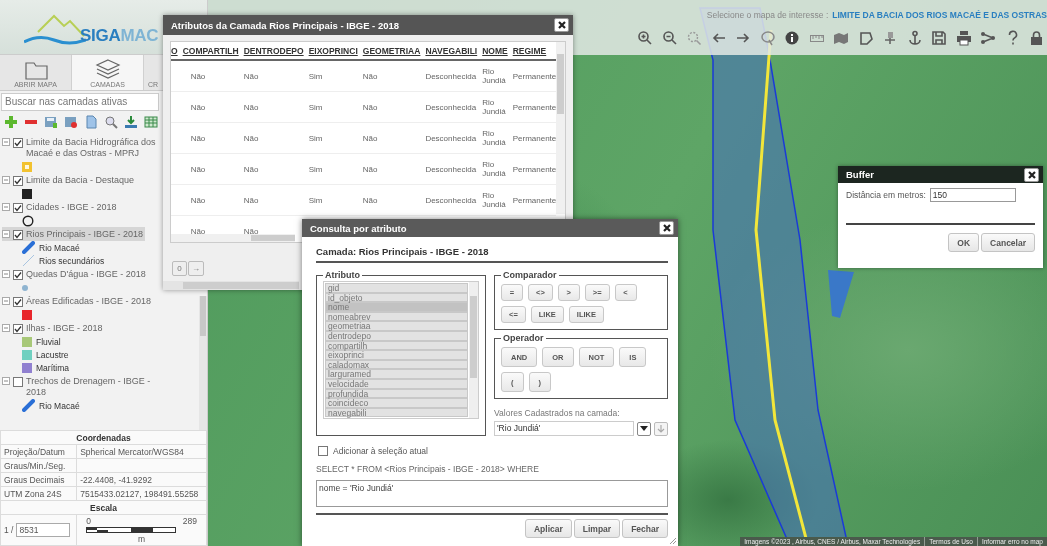  What do you see at coordinates (59, 405) in the screenshot?
I see `legend-label: Rio Macaé` at bounding box center [59, 405].